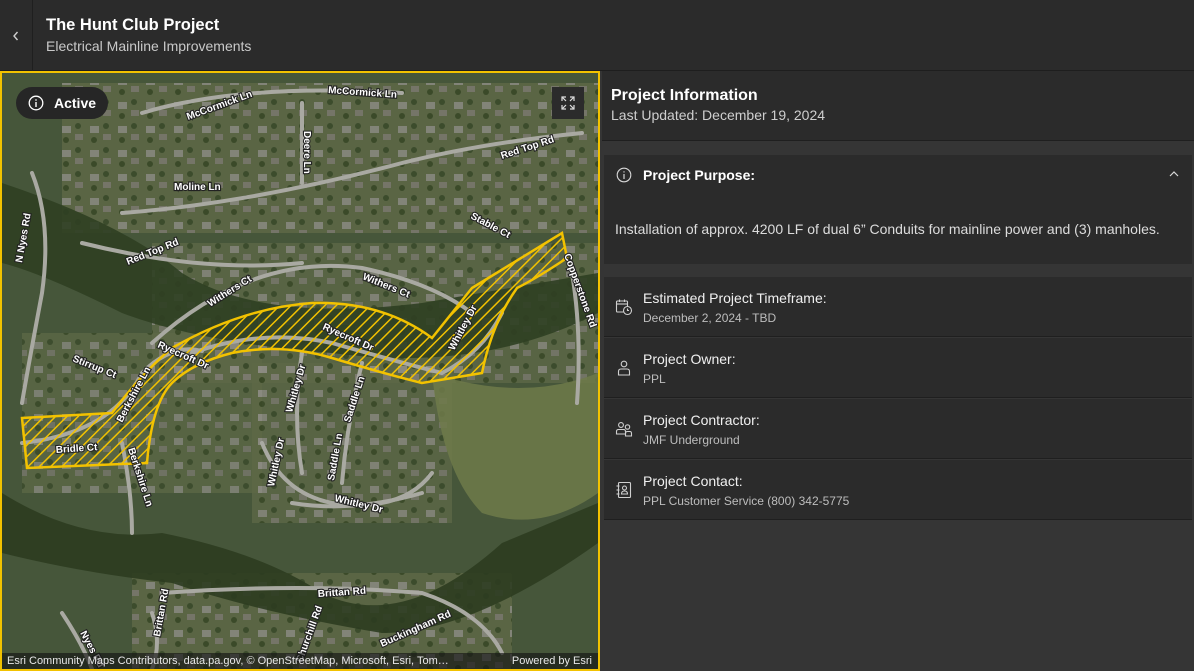 The width and height of the screenshot is (1194, 671). What do you see at coordinates (624, 429) in the screenshot?
I see `people-icon` at bounding box center [624, 429].